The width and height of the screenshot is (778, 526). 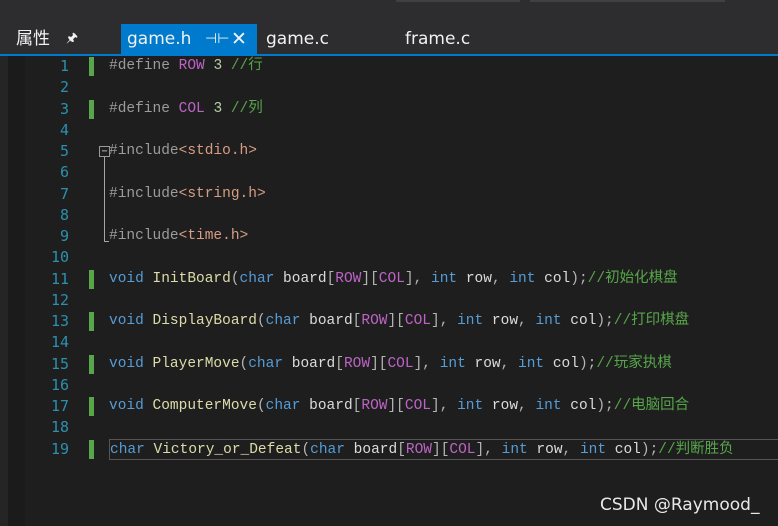 What do you see at coordinates (393, 87) in the screenshot?
I see `code-line: 2` at bounding box center [393, 87].